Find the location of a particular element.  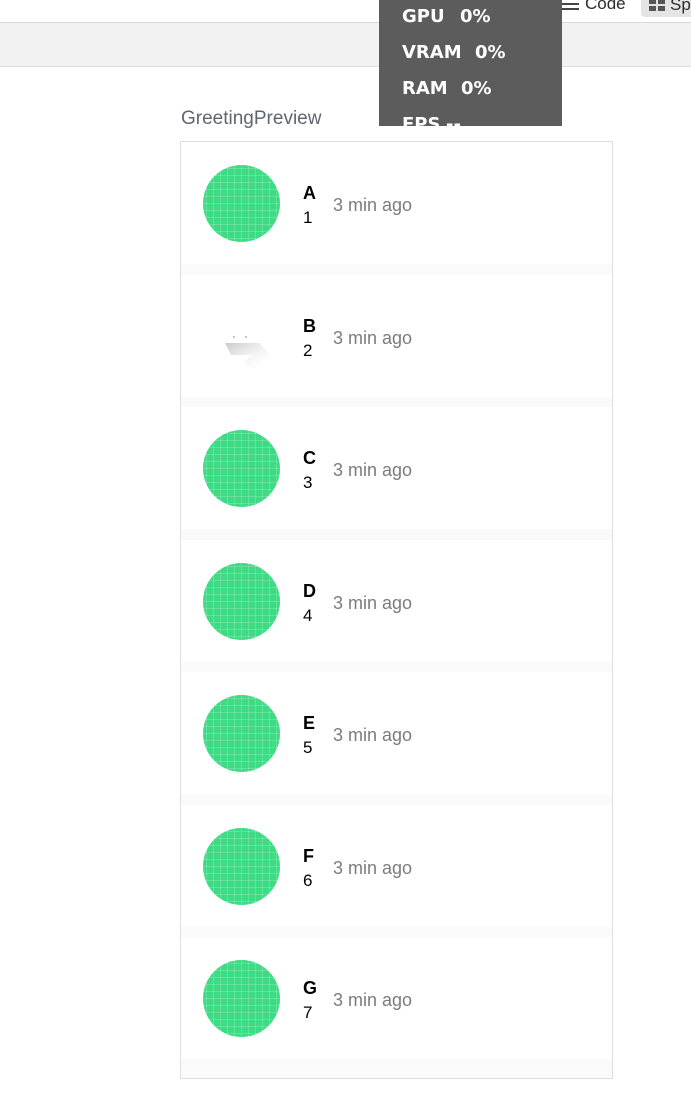

item-name: C is located at coordinates (309, 458).